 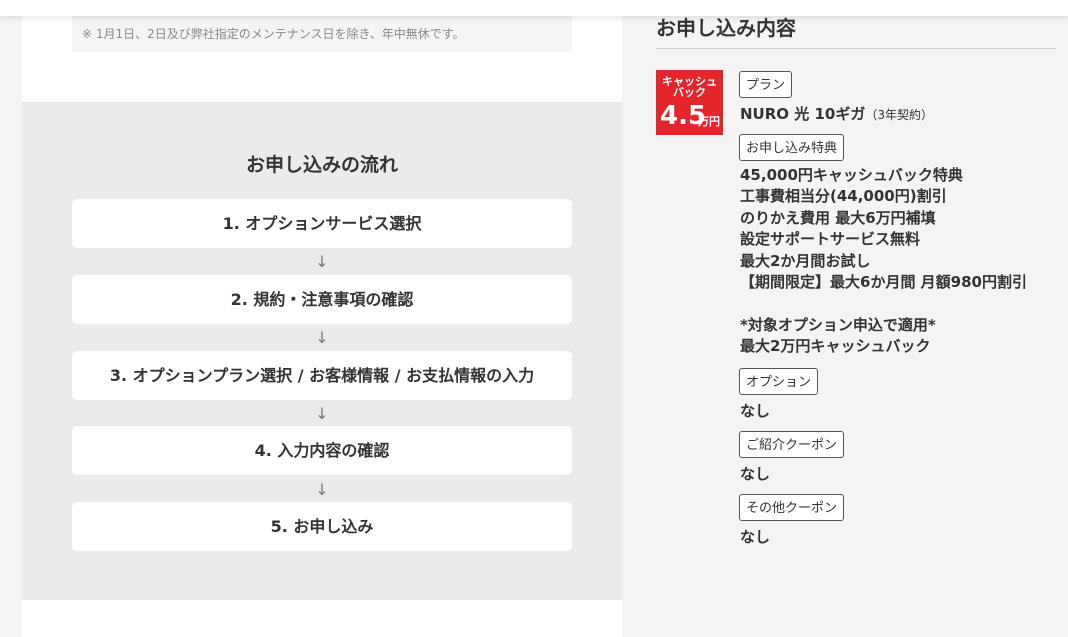 I want to click on referral-coupon-label-tag: ご紹介クーポン, so click(x=792, y=444).